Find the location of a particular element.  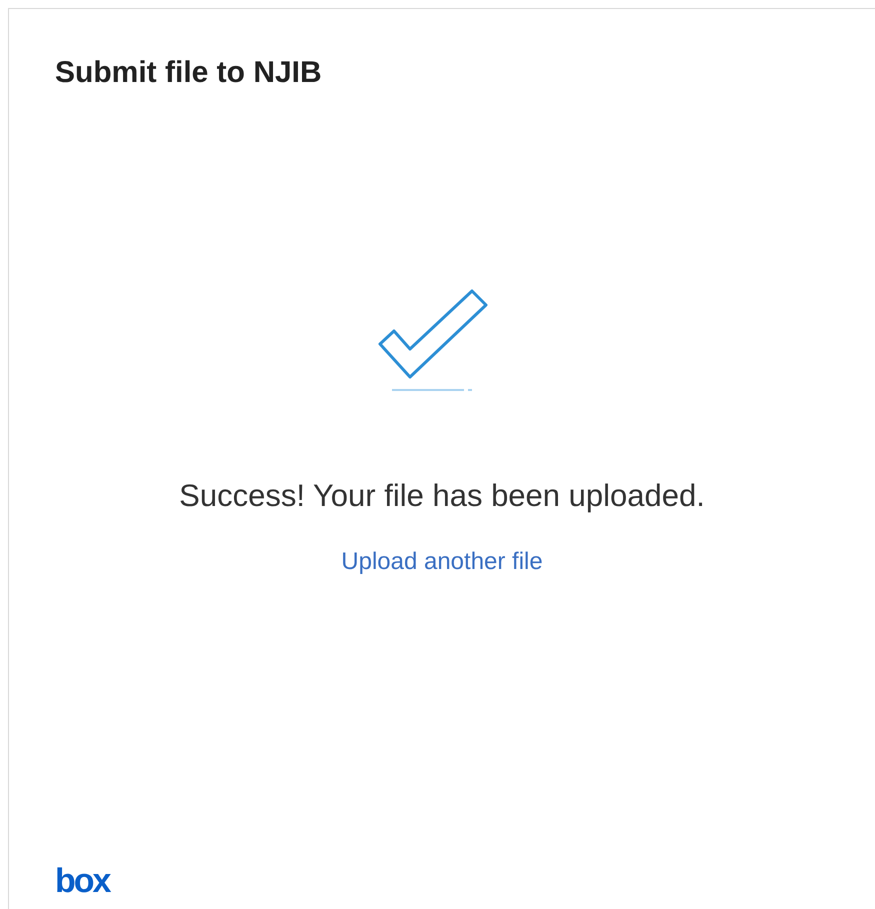

upload-another-link: Upload another file is located at coordinates (442, 562).